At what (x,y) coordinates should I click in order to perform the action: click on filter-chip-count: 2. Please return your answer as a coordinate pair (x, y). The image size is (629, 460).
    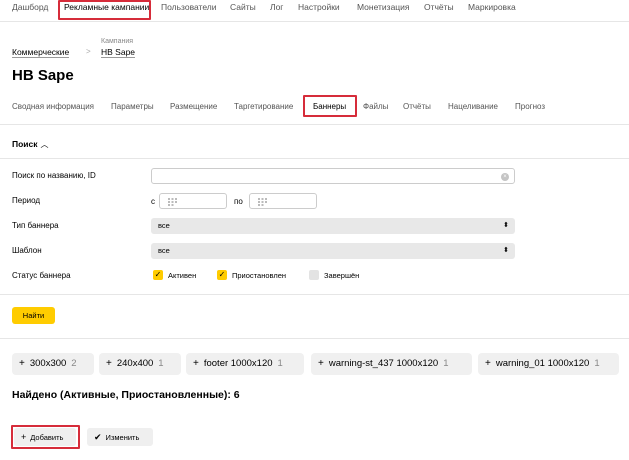
    Looking at the image, I should click on (74, 363).